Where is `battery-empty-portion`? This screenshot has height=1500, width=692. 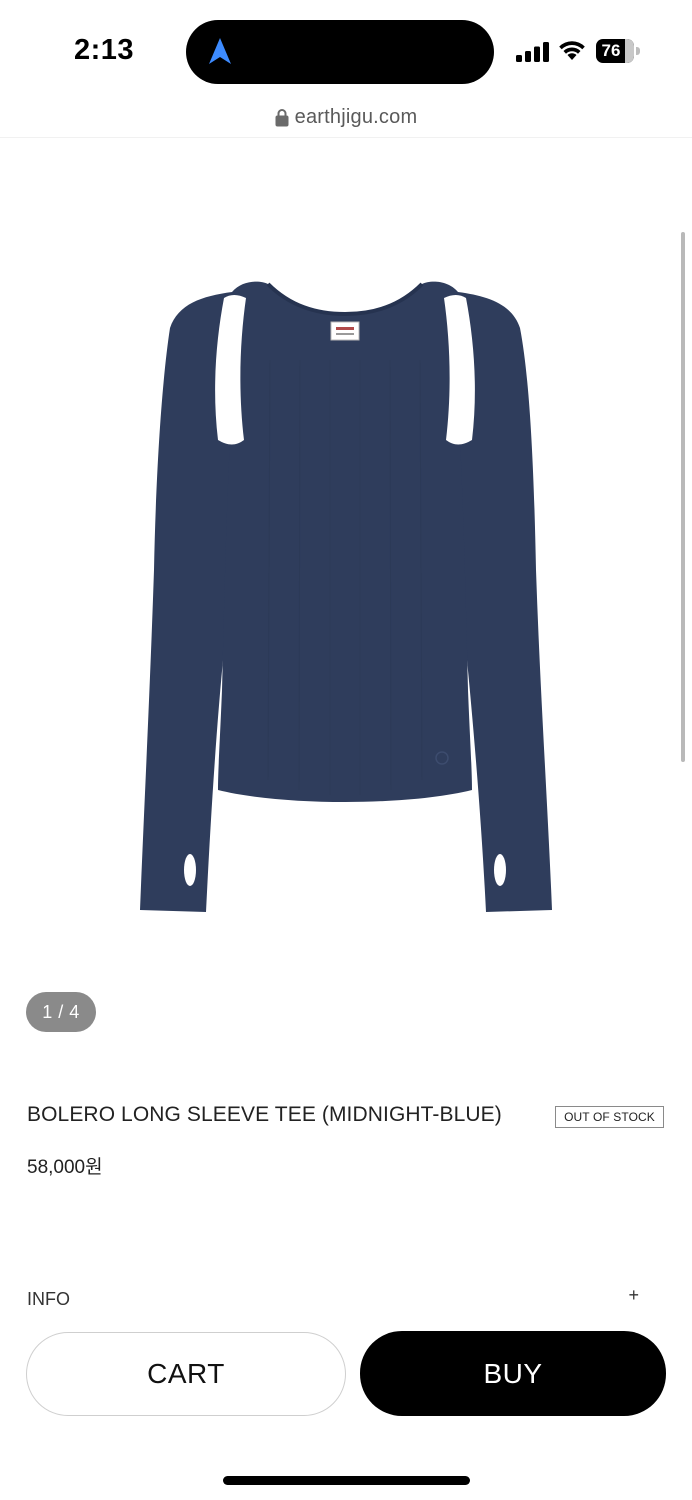
battery-empty-portion is located at coordinates (629, 51).